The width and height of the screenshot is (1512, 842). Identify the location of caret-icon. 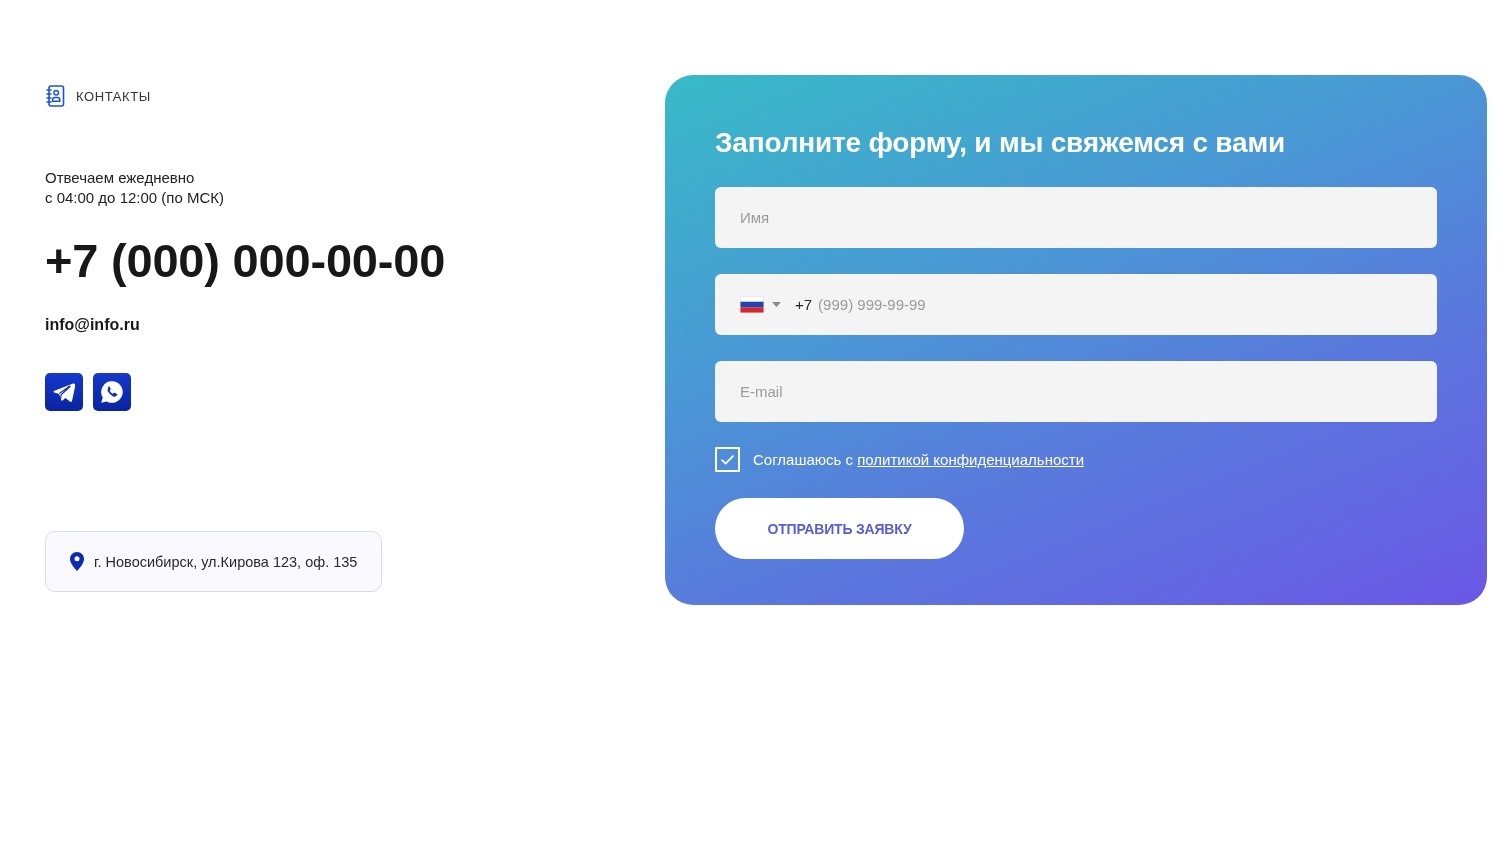
(776, 304).